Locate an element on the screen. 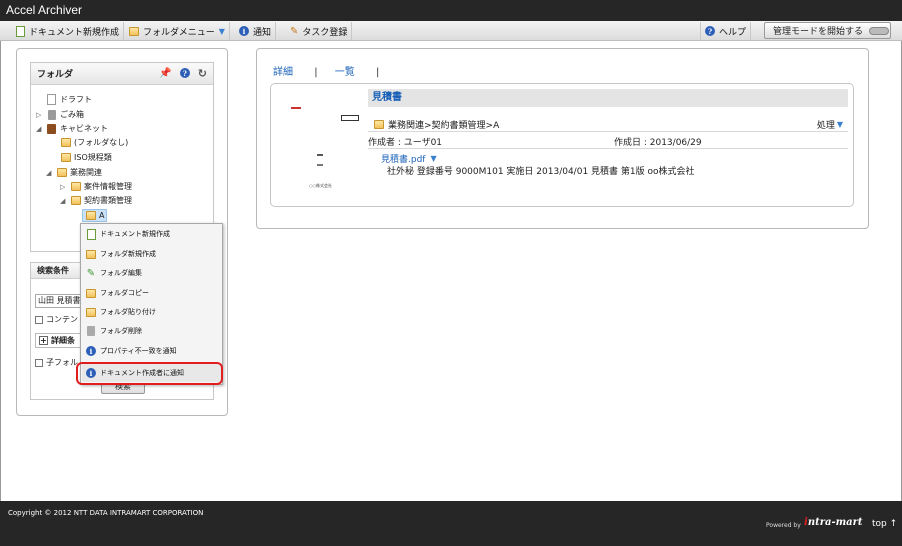 This screenshot has height=546, width=902. view-tabs: 詳細 | 一覧 | is located at coordinates (326, 70).